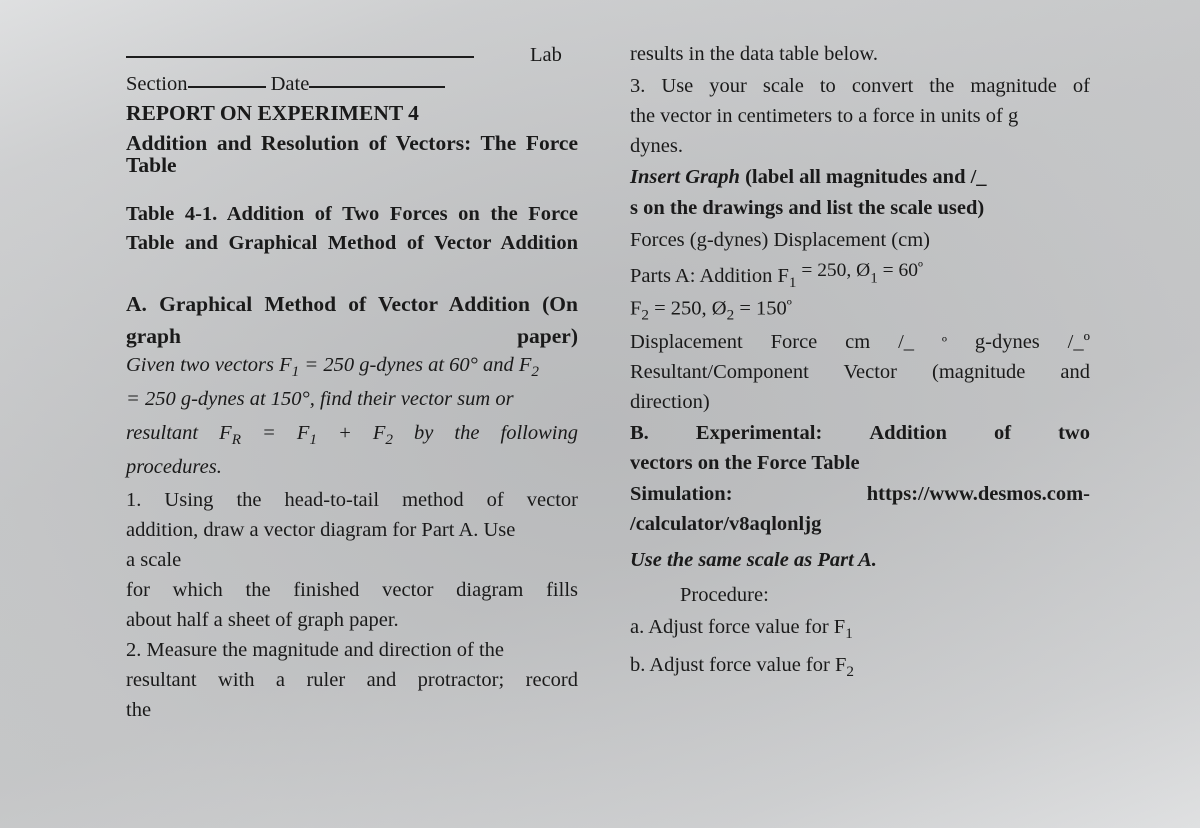 The height and width of the screenshot is (828, 1200). I want to click on section-date-row: Section Date, so click(352, 84).